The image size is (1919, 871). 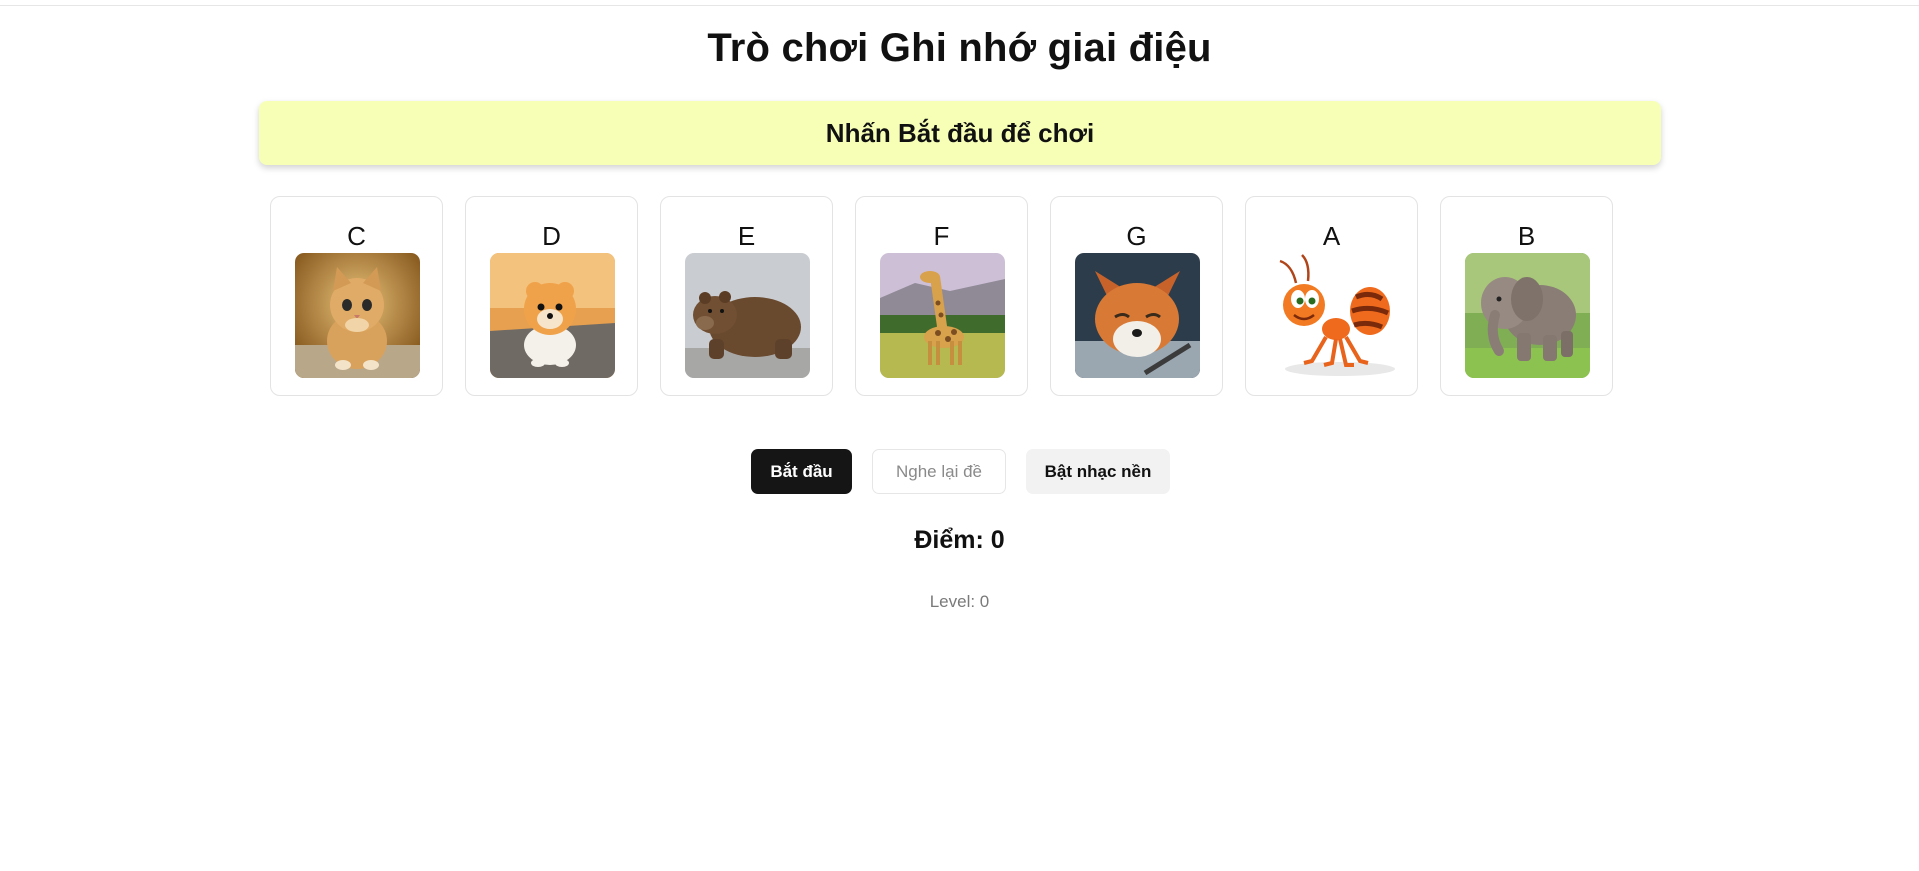 I want to click on bear-image, so click(x=747, y=315).